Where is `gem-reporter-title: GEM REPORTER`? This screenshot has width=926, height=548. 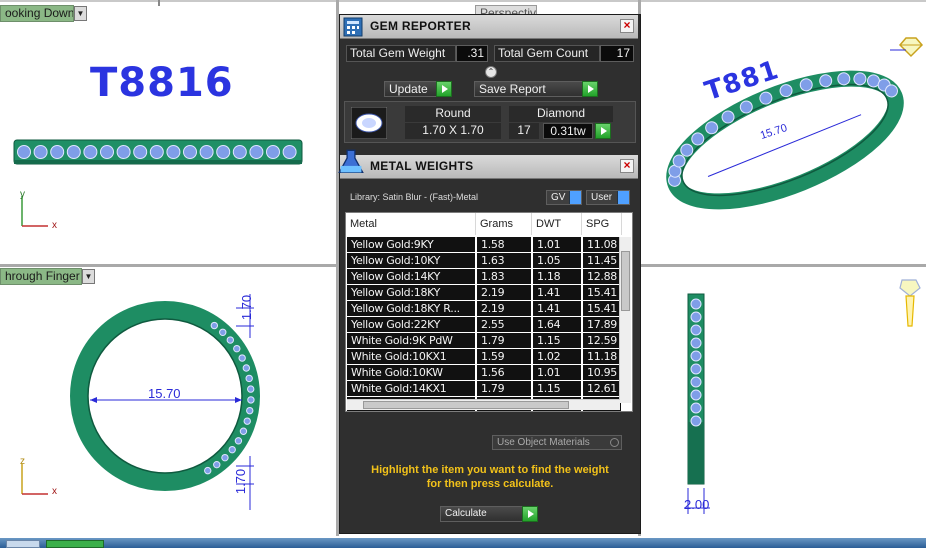 gem-reporter-title: GEM REPORTER is located at coordinates (420, 26).